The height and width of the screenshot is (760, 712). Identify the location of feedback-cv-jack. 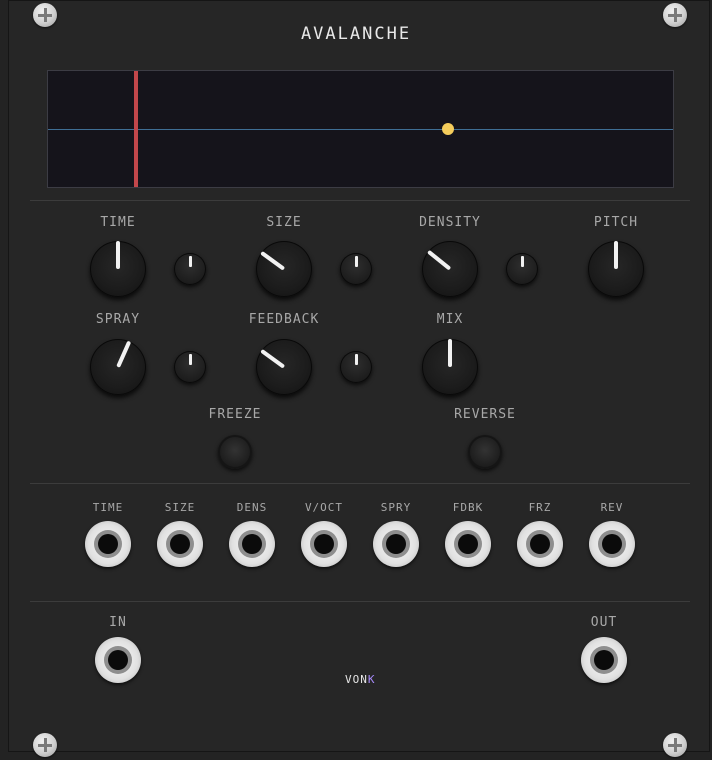
(468, 544).